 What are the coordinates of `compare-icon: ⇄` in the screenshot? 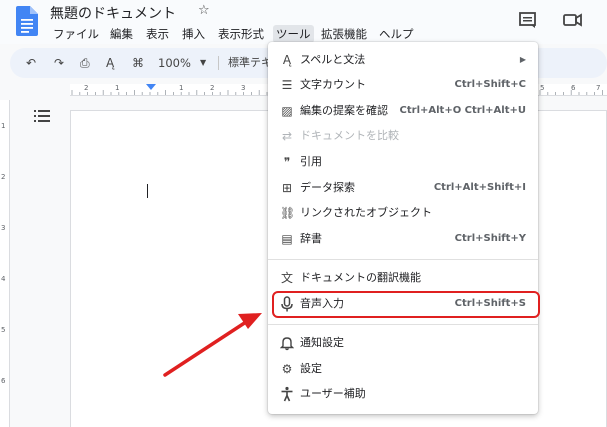 It's located at (287, 136).